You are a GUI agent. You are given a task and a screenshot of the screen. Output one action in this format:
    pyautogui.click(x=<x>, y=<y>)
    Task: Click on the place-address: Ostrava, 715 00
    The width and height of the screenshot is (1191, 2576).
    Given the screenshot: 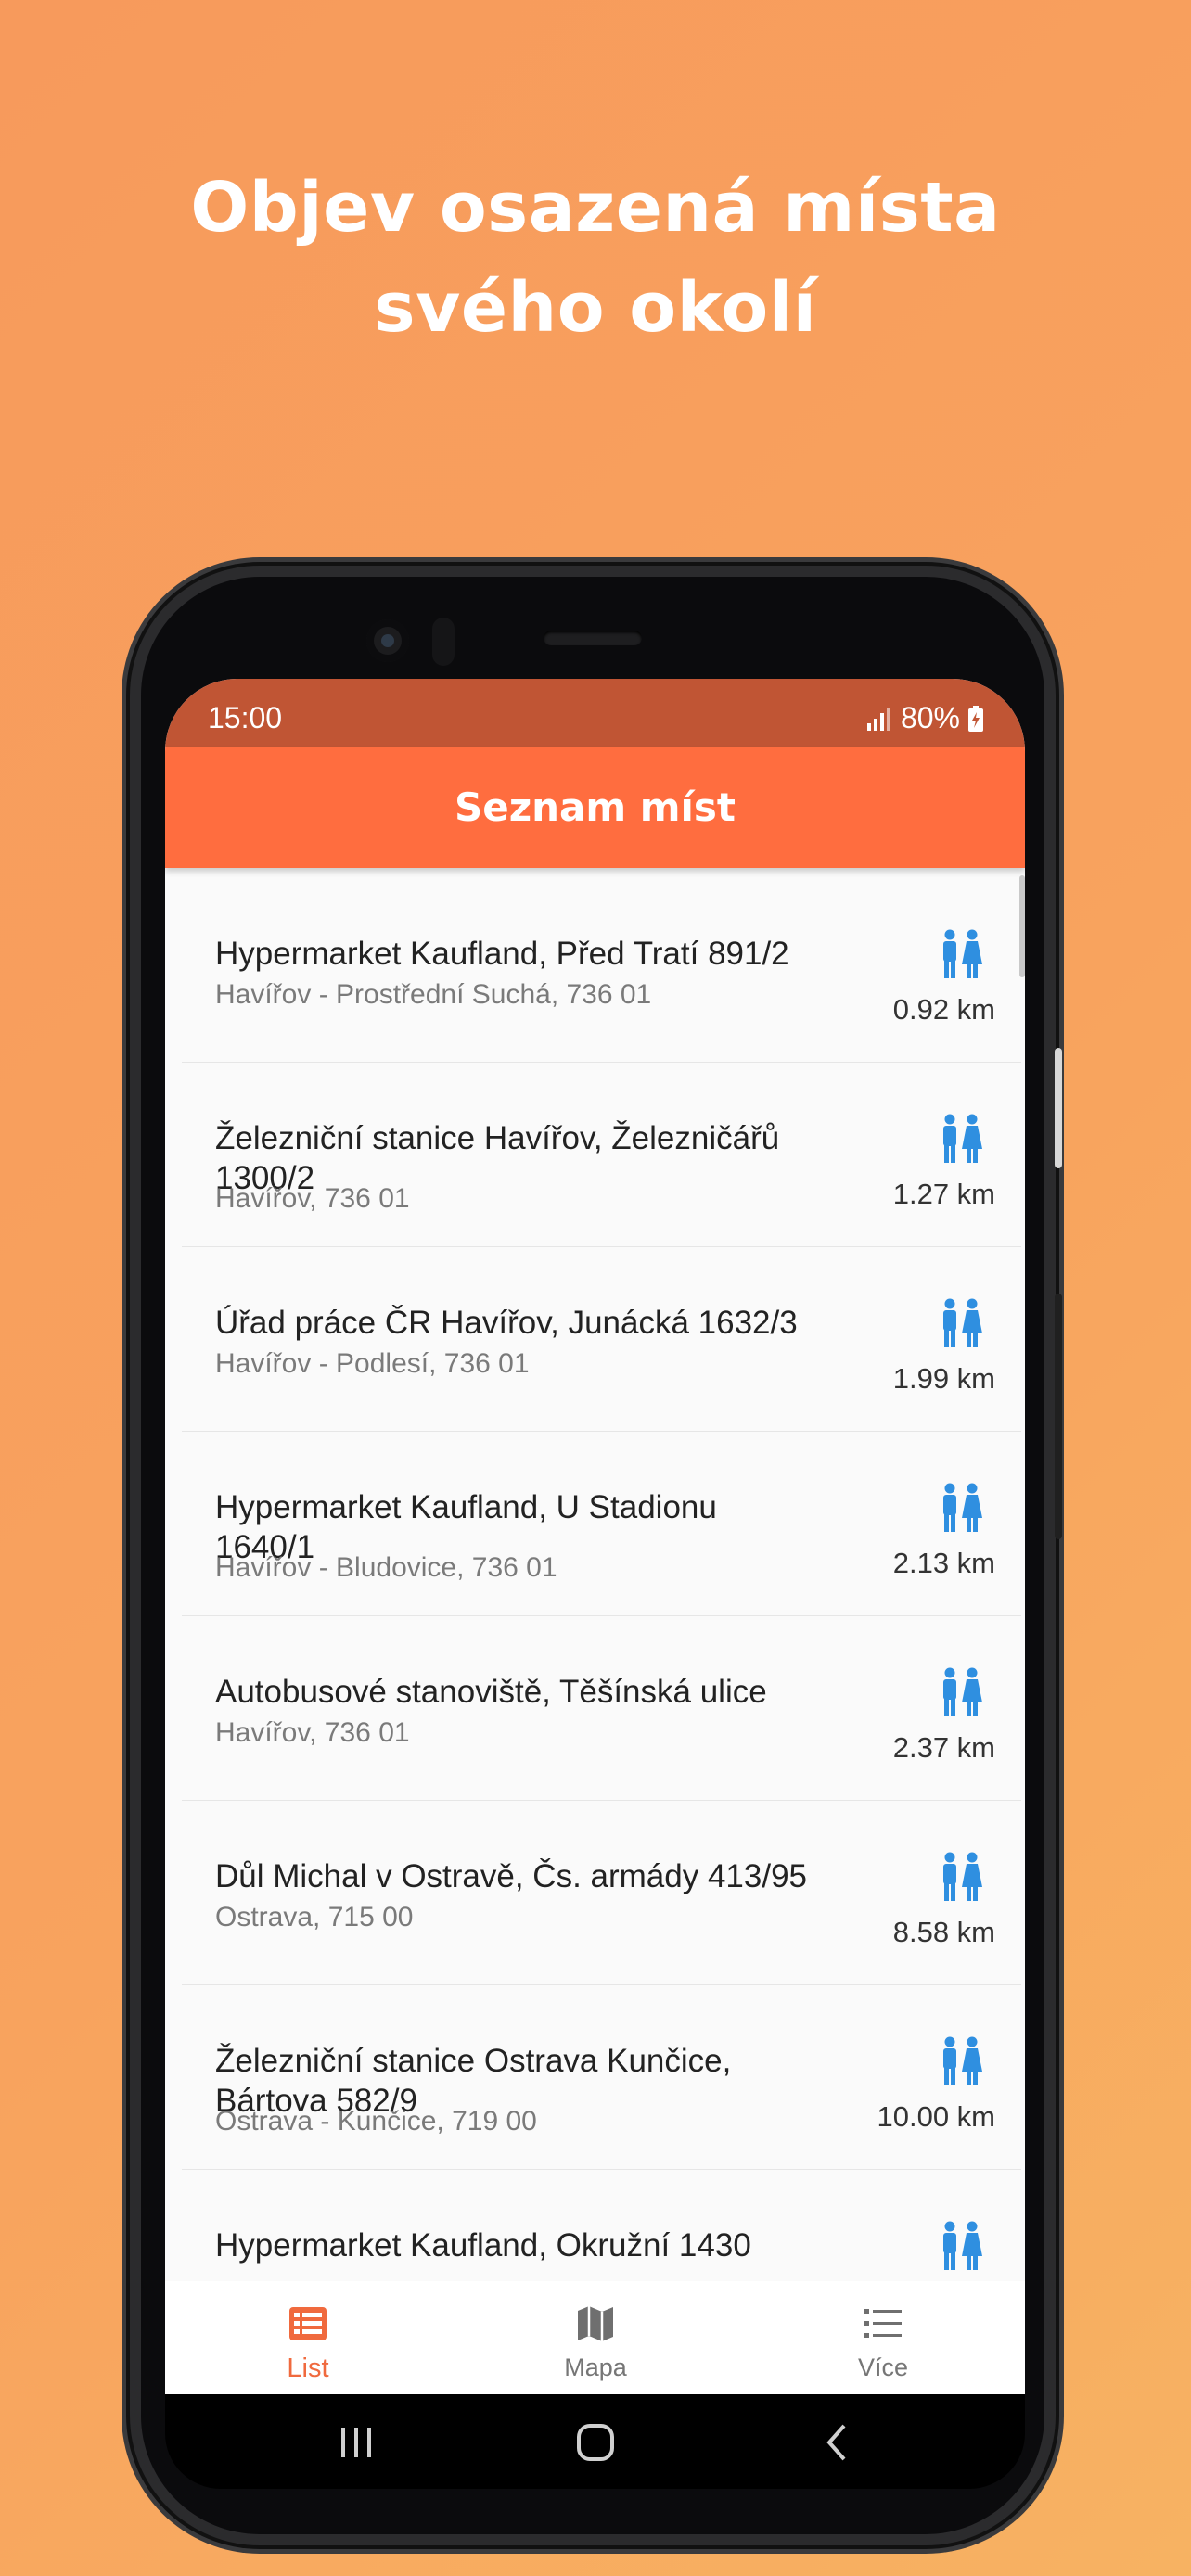 What is the action you would take?
    pyautogui.click(x=314, y=1917)
    